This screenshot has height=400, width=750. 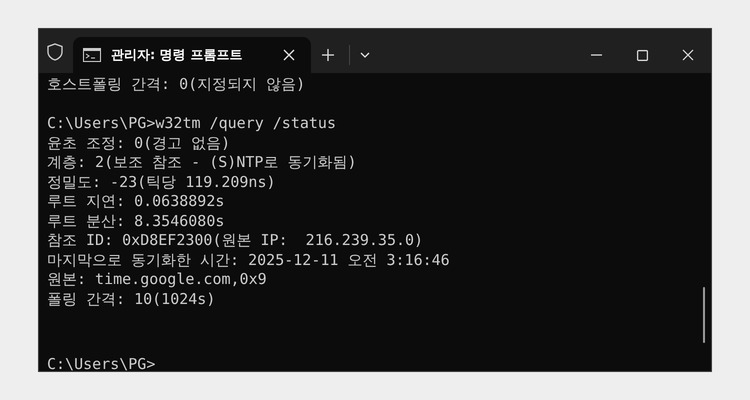 I want to click on terminal-line: 호스트폴링 간격: 0(지정되지 않음), so click(x=176, y=84).